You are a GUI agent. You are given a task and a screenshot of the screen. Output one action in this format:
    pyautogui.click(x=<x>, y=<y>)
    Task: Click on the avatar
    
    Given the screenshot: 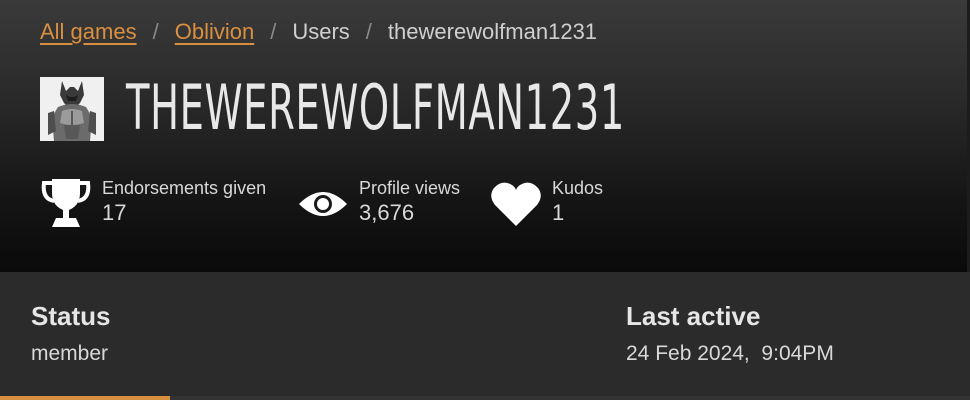 What is the action you would take?
    pyautogui.click(x=72, y=109)
    